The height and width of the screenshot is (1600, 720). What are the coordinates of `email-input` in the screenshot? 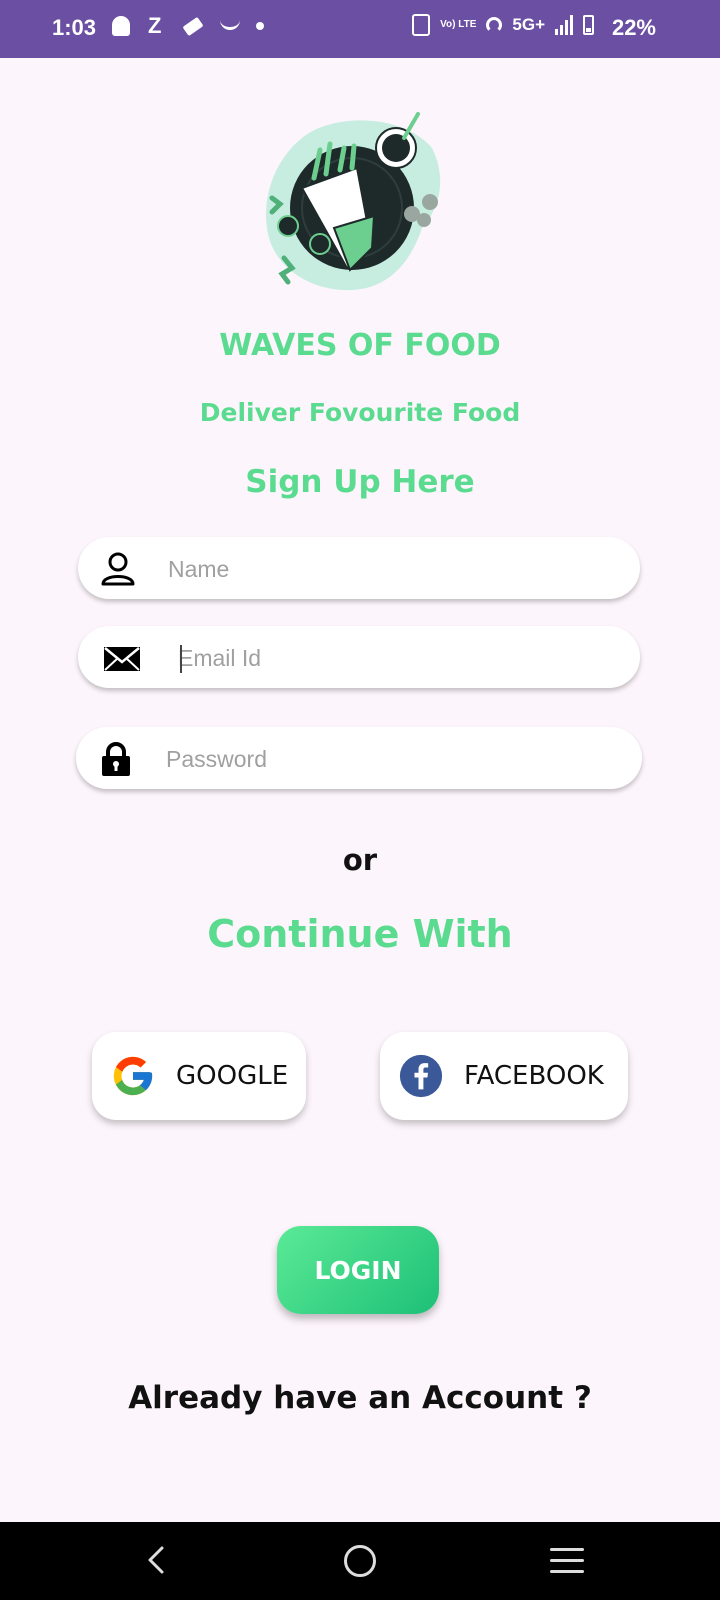 It's located at (388, 658).